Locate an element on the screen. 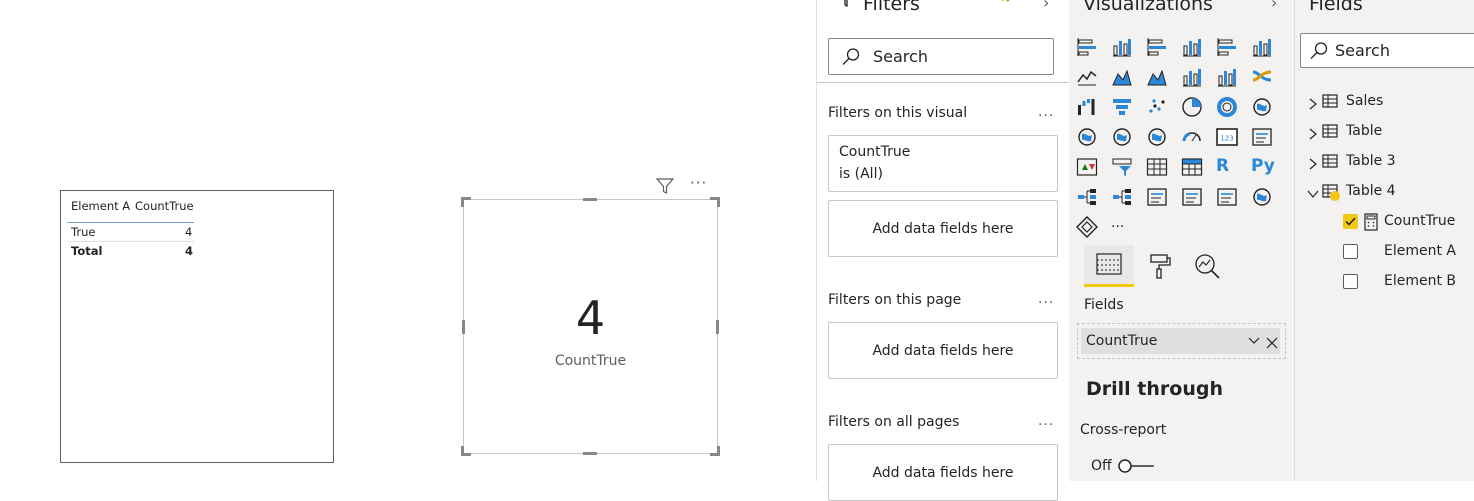 Image resolution: width=1474 pixels, height=501 pixels. more-options-icon: ··· is located at coordinates (698, 183).